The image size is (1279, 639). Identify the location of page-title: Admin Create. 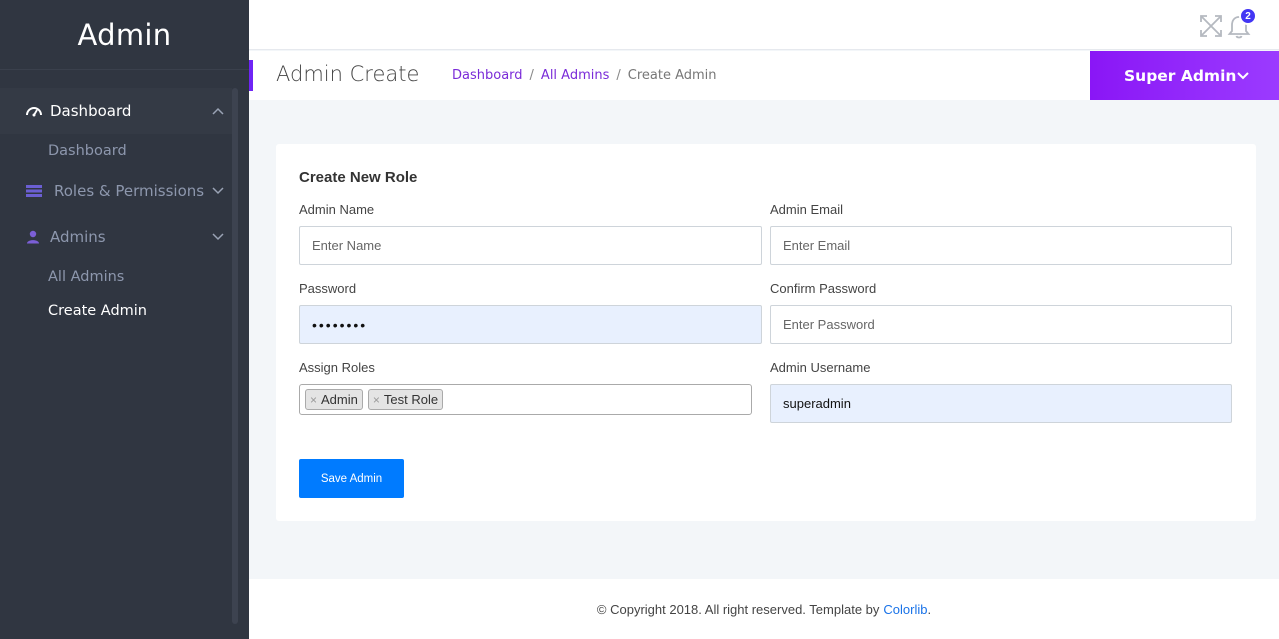
(348, 74).